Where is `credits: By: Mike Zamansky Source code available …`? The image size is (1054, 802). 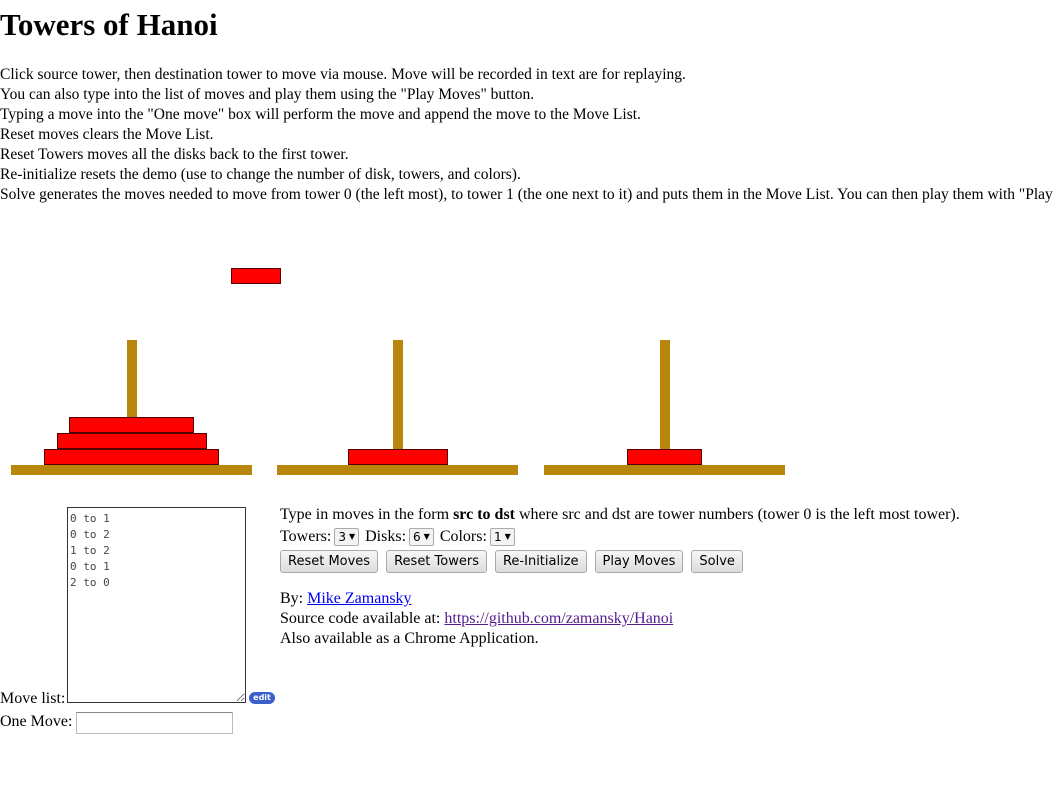
credits: By: Mike Zamansky Source code available … is located at coordinates (620, 619).